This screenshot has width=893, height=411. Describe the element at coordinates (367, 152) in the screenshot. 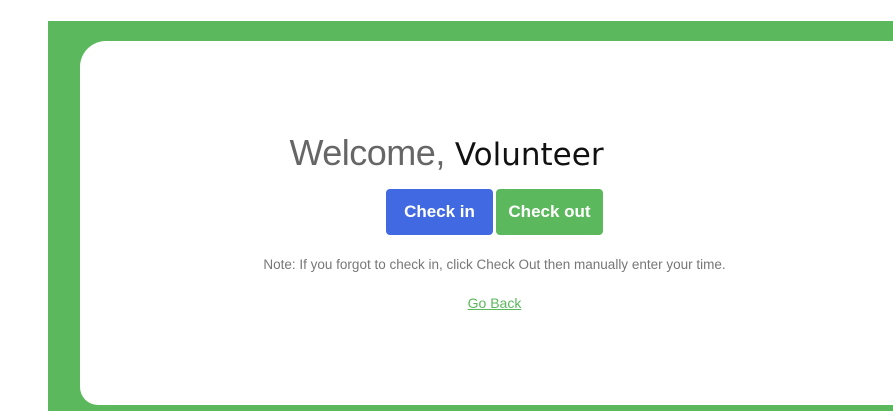

I see `welcome-greeting: Welcome,` at that location.